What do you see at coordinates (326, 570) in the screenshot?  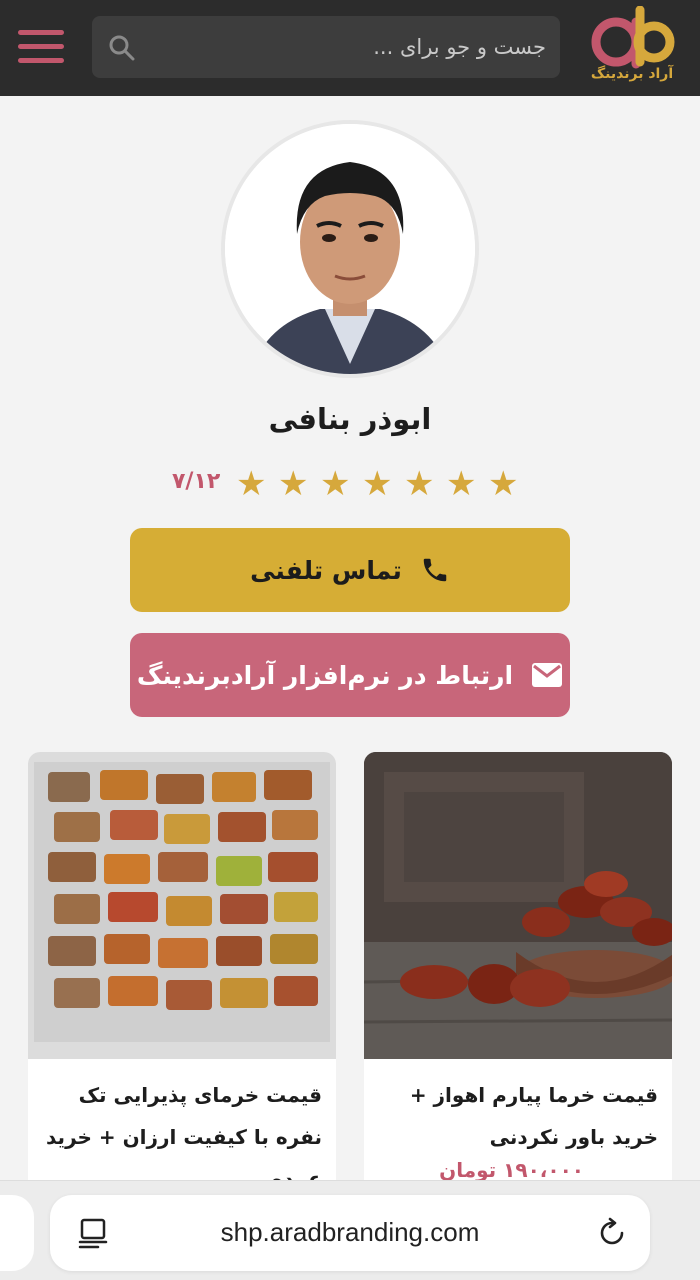 I see `phone-call-label: تماس تلفنی` at bounding box center [326, 570].